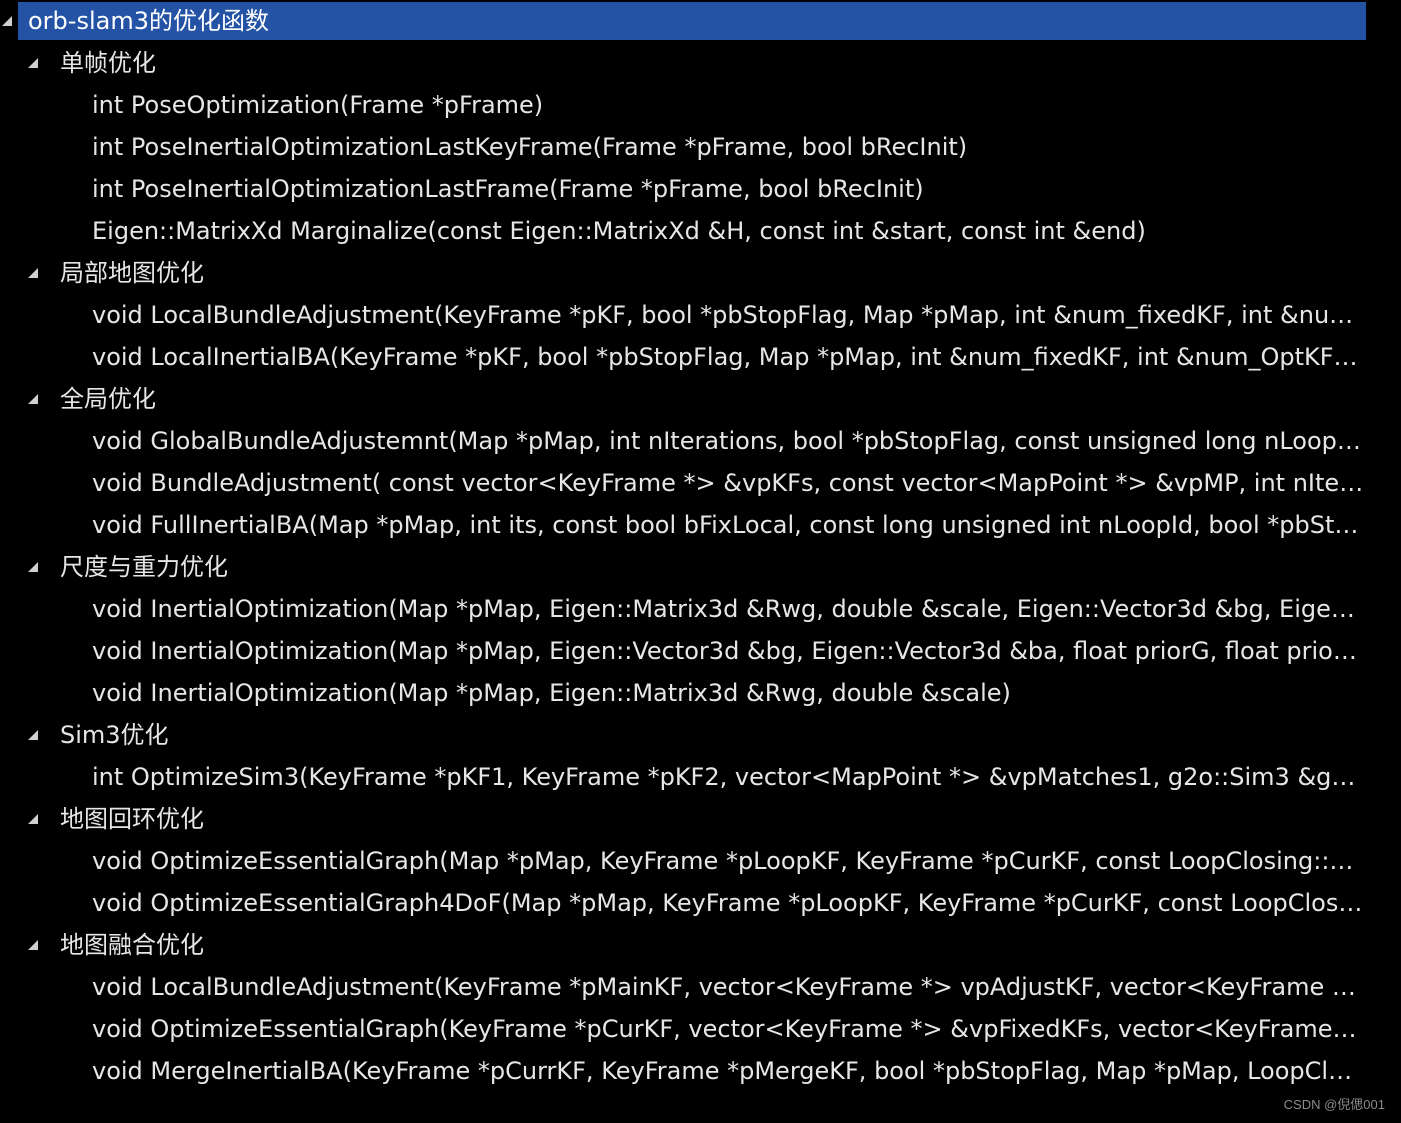  What do you see at coordinates (114, 735) in the screenshot?
I see `tree-group-label: Sim3优化` at bounding box center [114, 735].